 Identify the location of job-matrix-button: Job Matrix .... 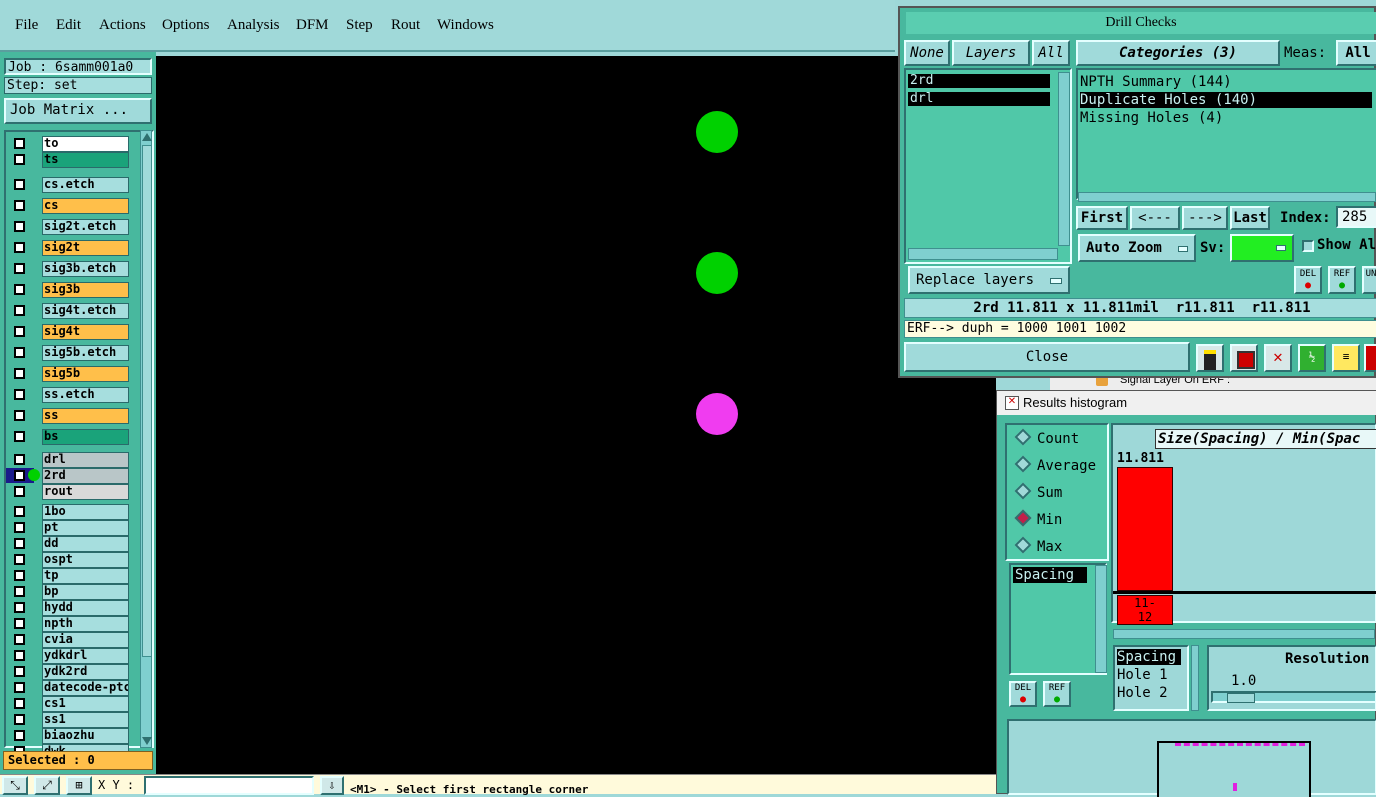
(78, 111).